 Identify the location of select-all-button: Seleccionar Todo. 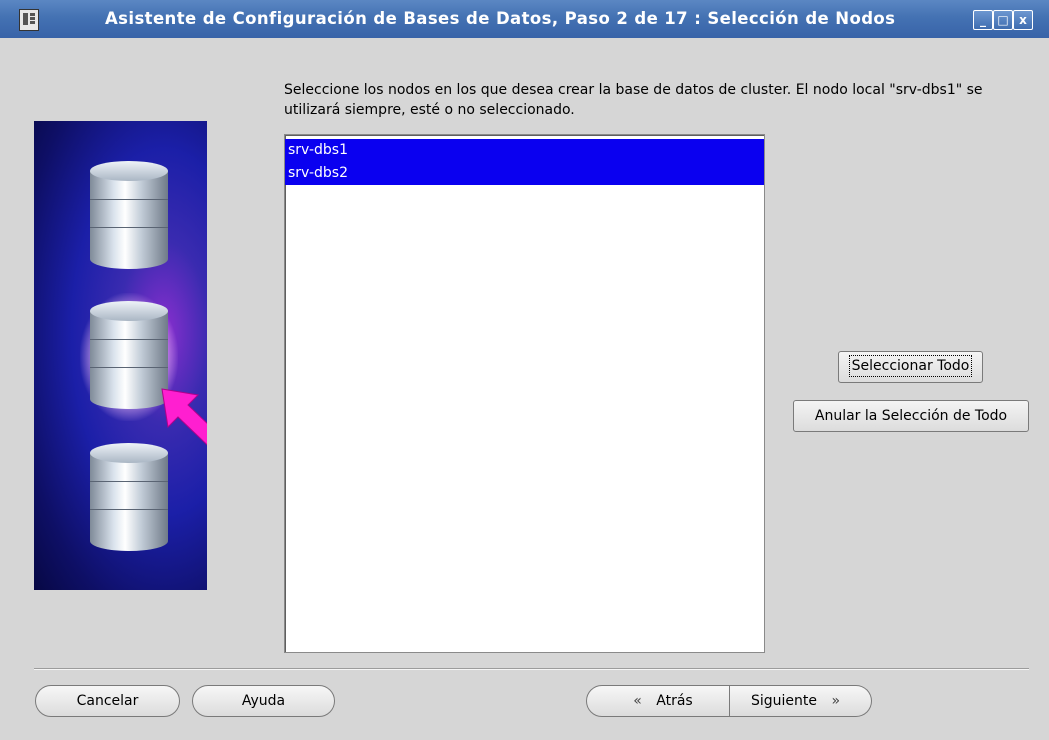
(910, 367).